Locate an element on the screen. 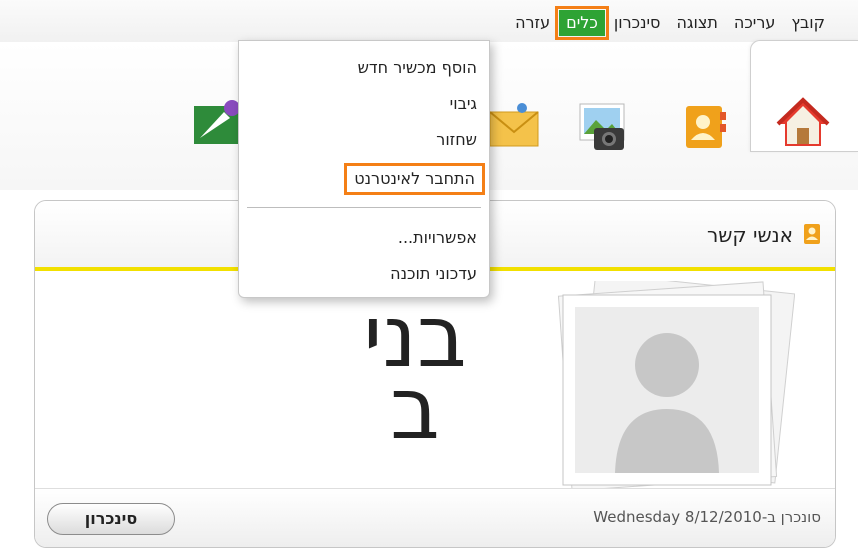  menu-edit: עריכה is located at coordinates (755, 23).